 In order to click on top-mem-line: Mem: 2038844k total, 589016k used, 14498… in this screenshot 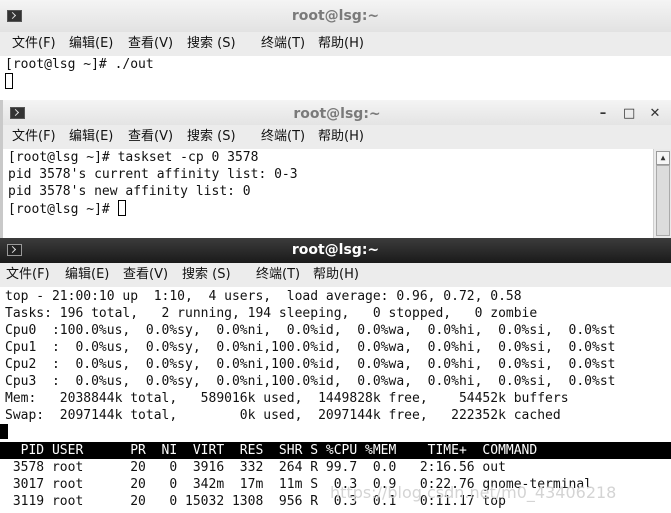, I will do `click(287, 398)`.